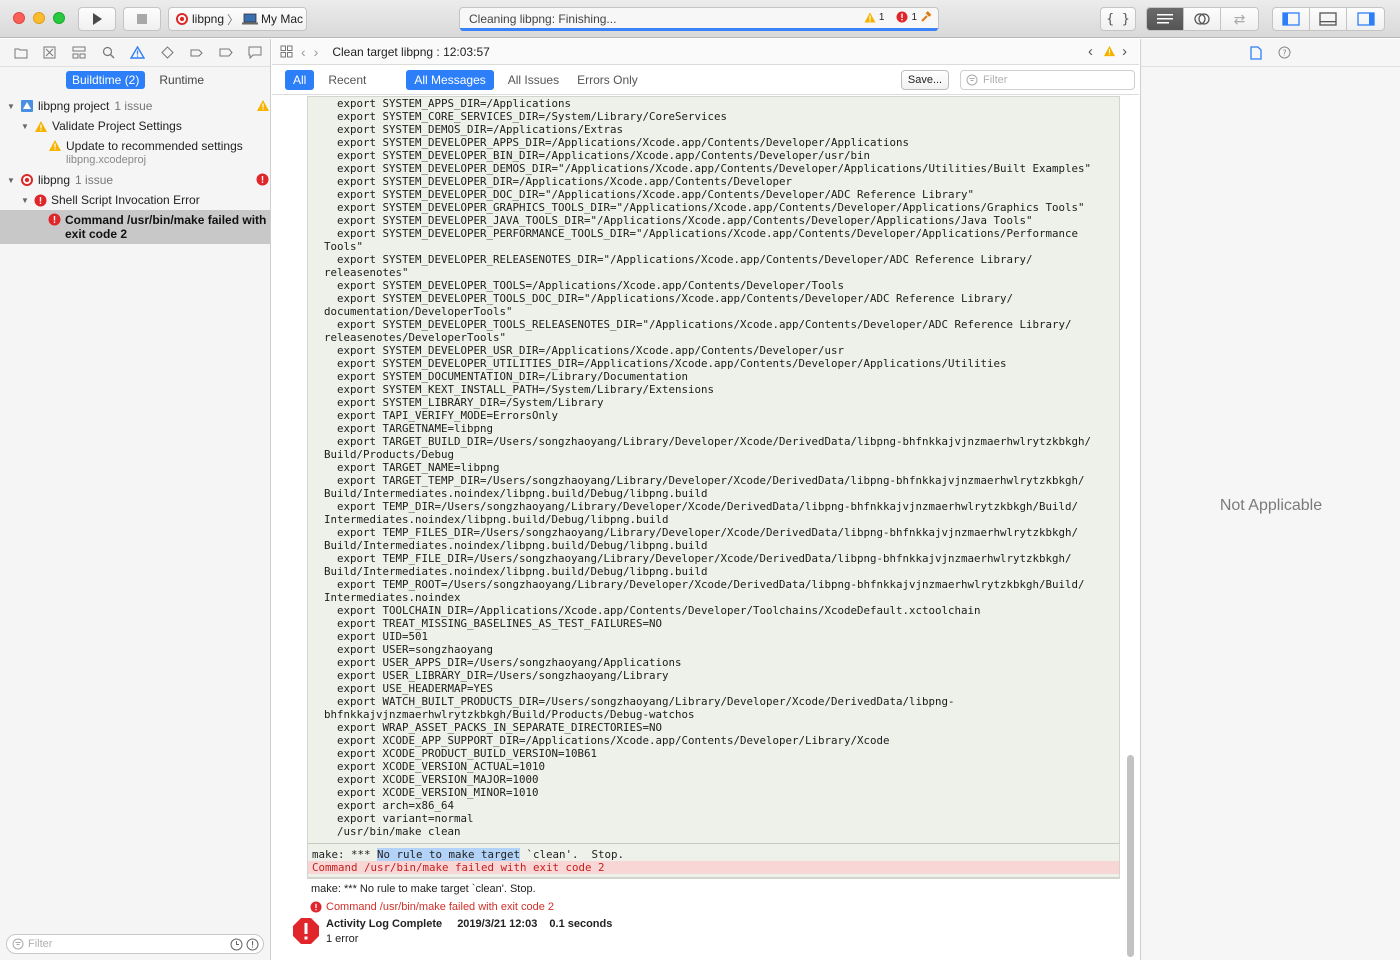 This screenshot has width=1400, height=960. What do you see at coordinates (881, 17) in the screenshot?
I see `warning-count: 1` at bounding box center [881, 17].